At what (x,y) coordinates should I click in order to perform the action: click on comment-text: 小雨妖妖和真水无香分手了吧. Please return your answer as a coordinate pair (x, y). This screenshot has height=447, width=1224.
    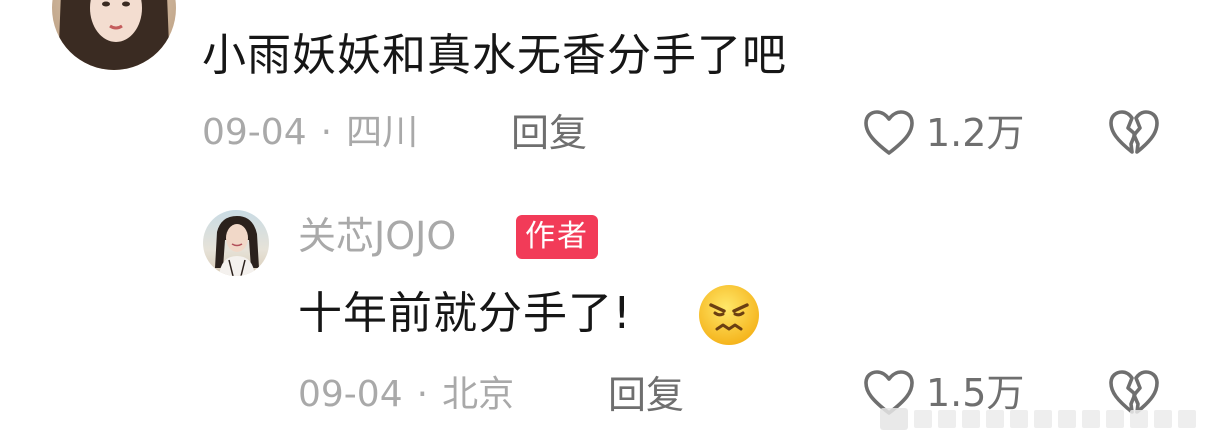
    Looking at the image, I should click on (494, 55).